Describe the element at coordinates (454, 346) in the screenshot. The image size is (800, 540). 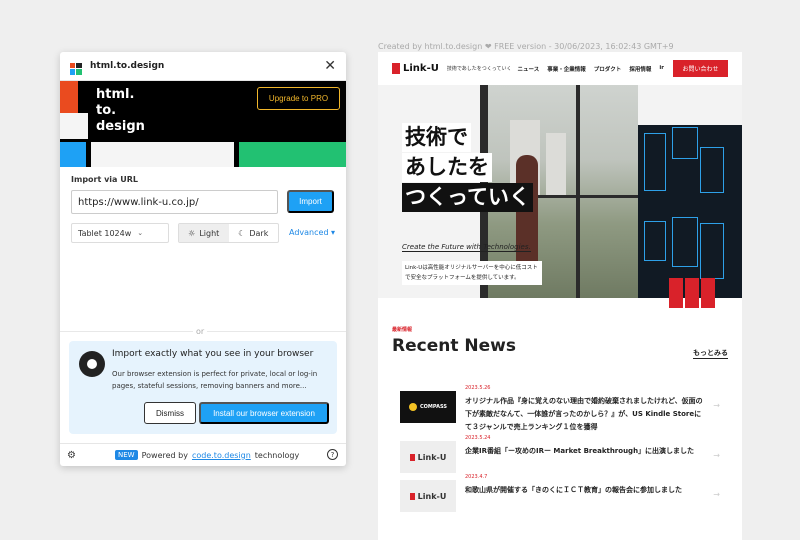
I see `news-heading: Recent News` at that location.